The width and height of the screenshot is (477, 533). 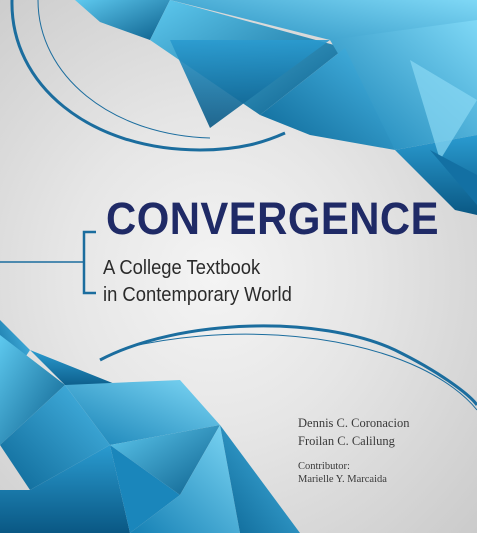 I want to click on contributor-label: Contributor:, so click(x=324, y=466).